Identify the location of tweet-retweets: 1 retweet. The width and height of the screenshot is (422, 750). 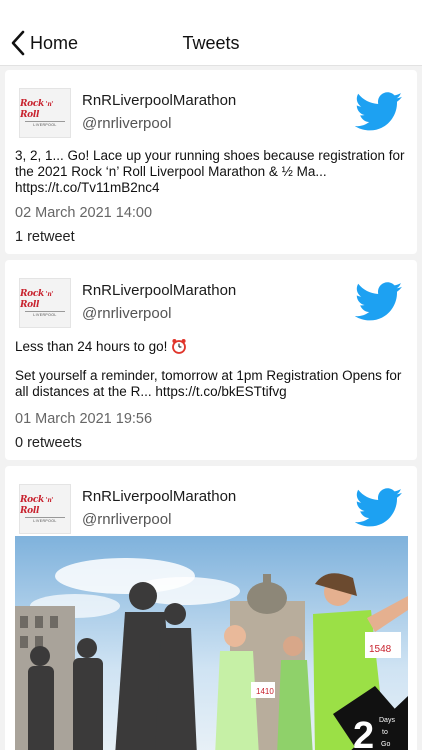
(45, 237).